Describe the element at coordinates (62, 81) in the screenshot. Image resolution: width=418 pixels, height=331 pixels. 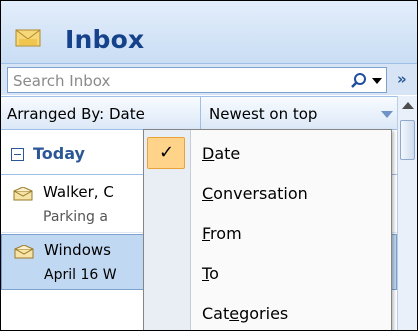
I see `search-placeholder: Search Inbox` at that location.